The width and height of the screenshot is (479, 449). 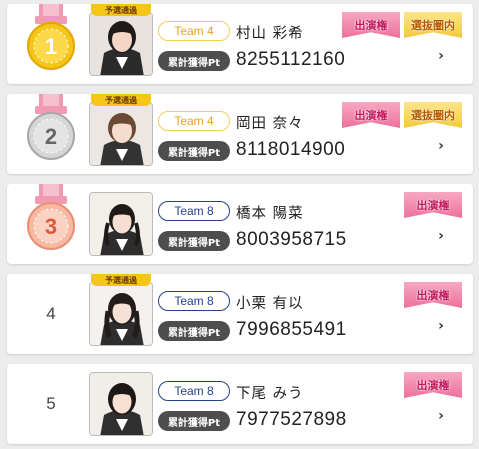 I want to click on points-value: 8003958715, so click(x=291, y=239).